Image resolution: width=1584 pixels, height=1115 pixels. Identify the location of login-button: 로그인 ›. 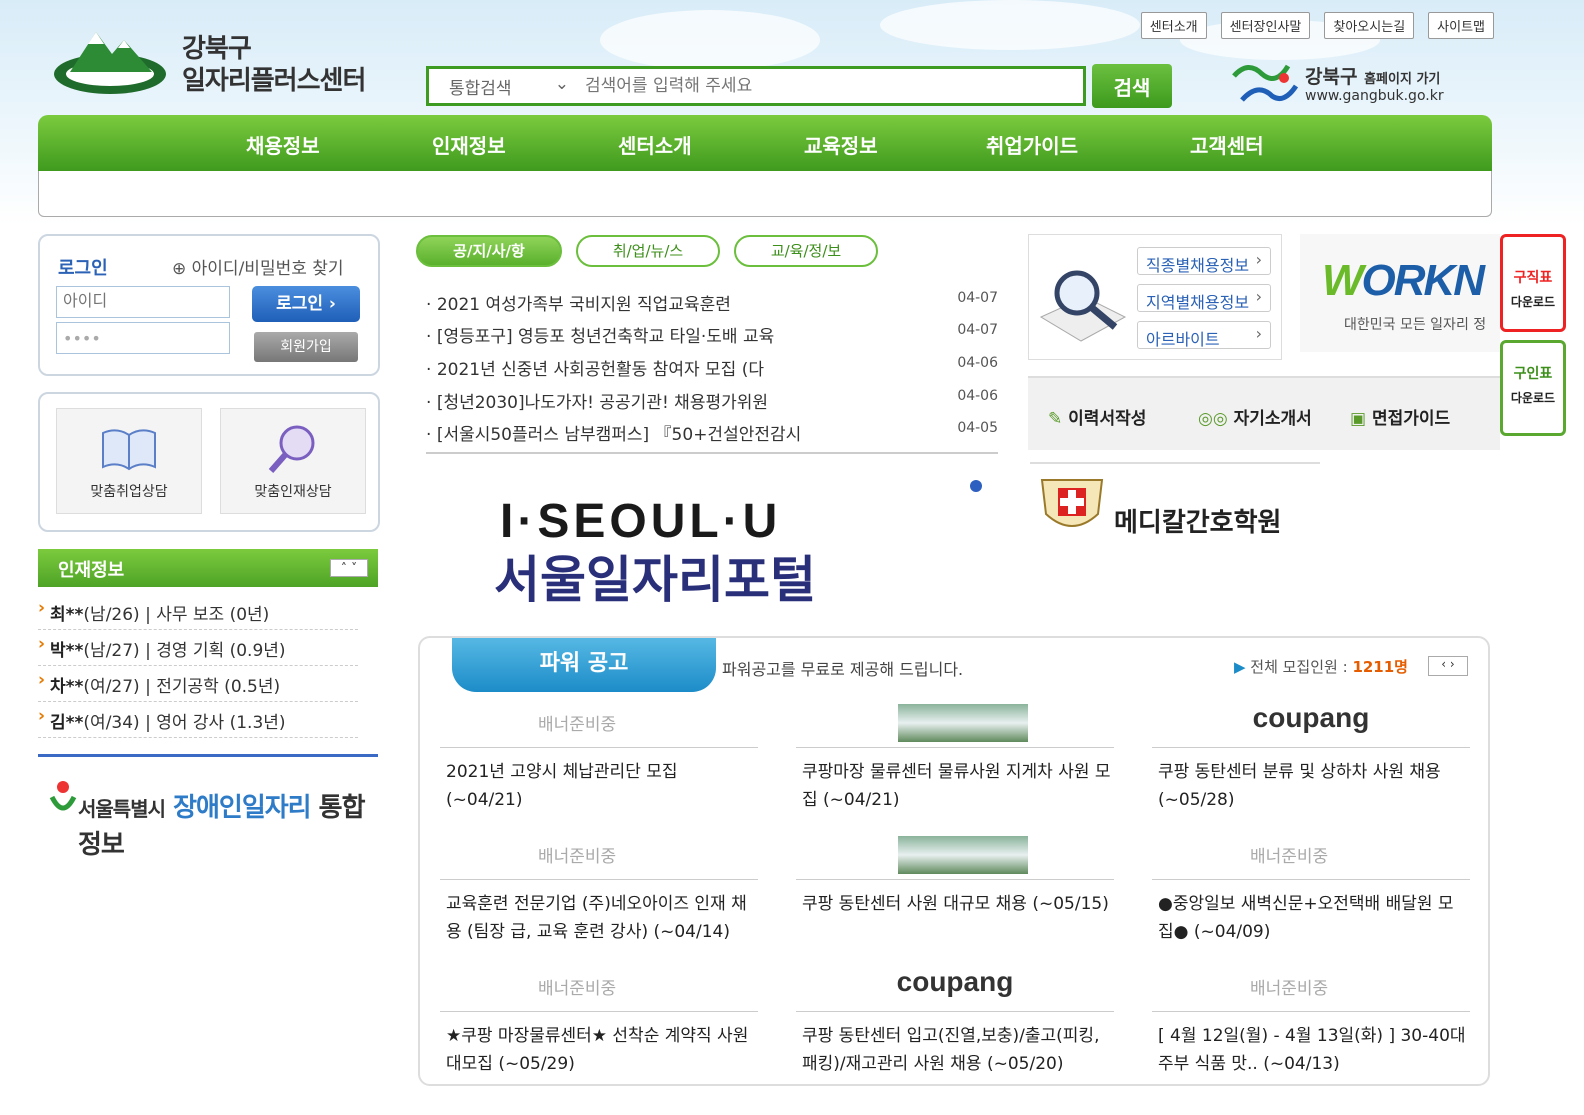
(306, 304).